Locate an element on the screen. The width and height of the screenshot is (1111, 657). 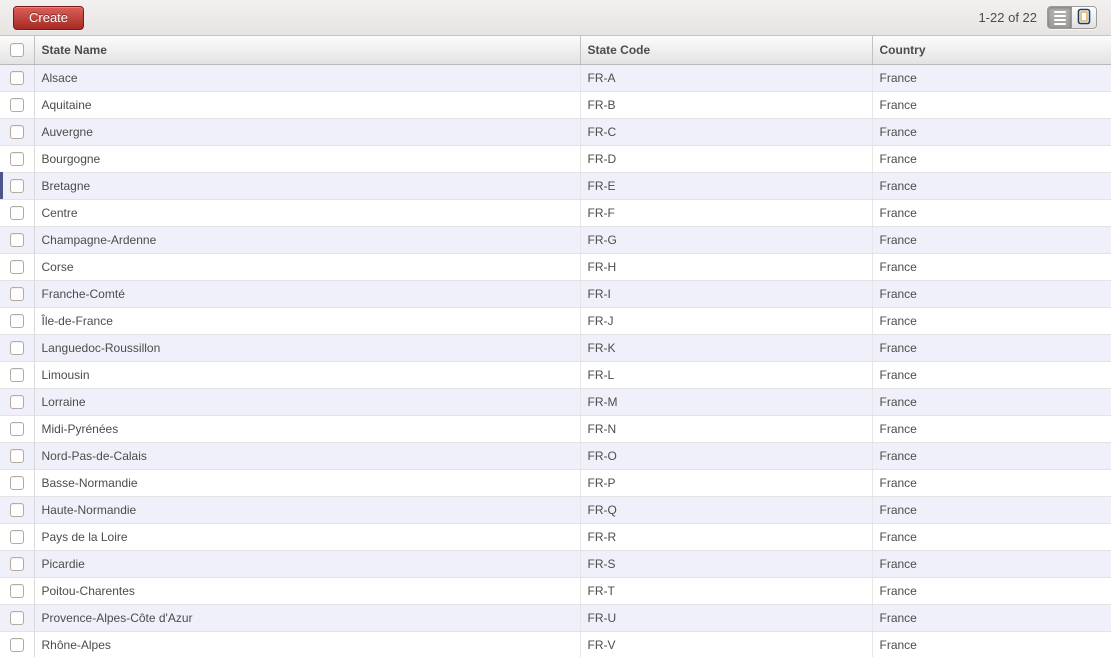
cell-state-name: Bretagne is located at coordinates (306, 186).